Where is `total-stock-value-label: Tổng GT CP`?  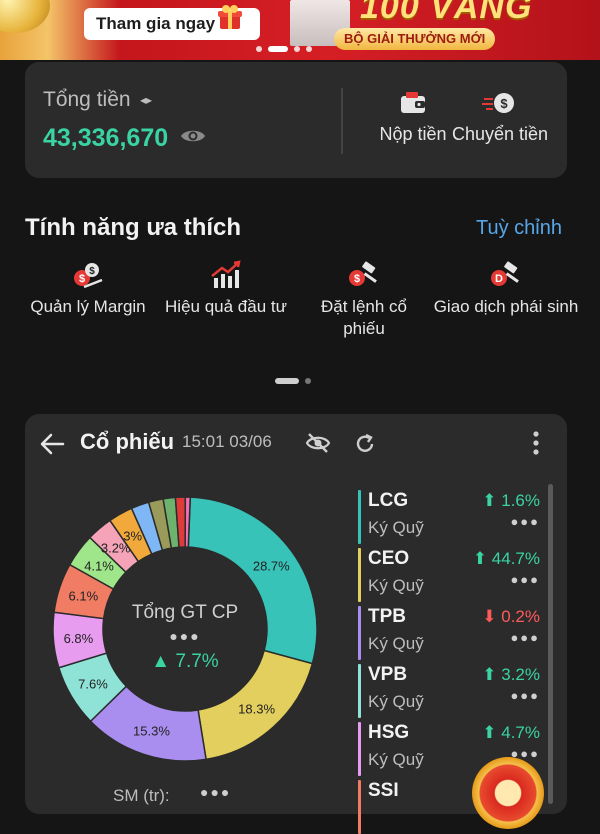
total-stock-value-label: Tổng GT CP is located at coordinates (185, 612).